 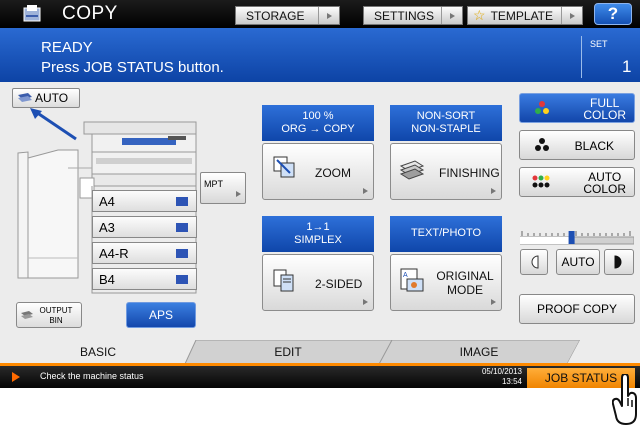 I want to click on finishing-label: FINISHING, so click(x=469, y=173).